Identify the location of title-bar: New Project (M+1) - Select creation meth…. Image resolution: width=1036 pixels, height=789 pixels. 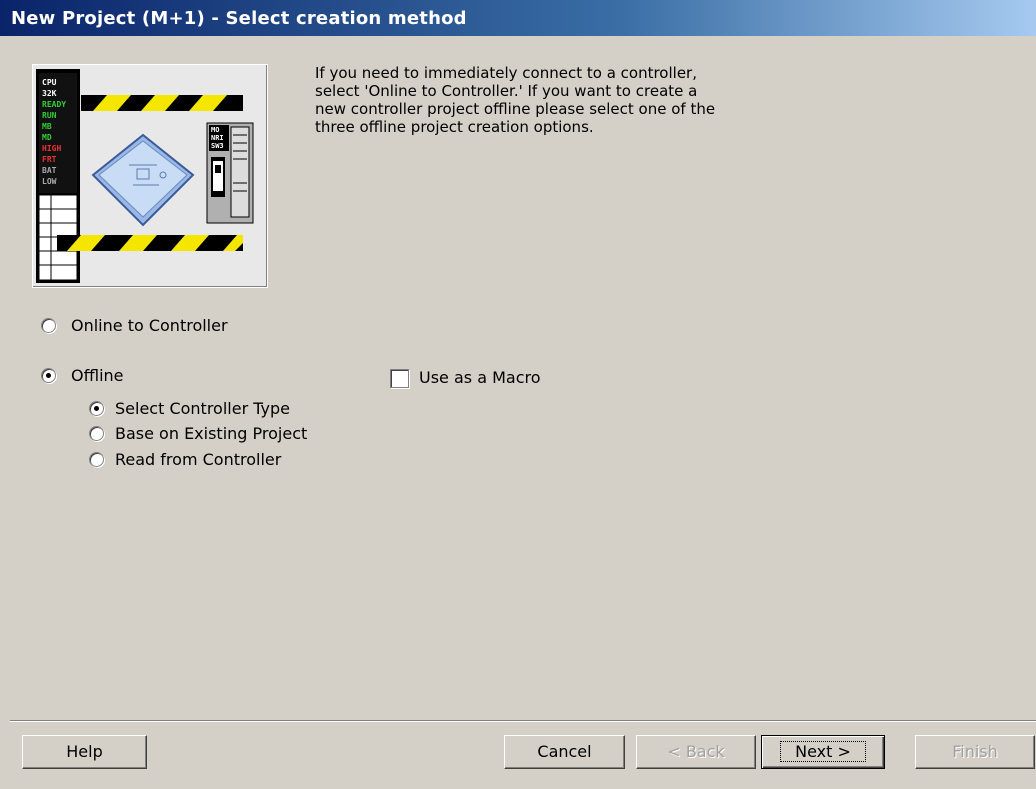
(518, 18).